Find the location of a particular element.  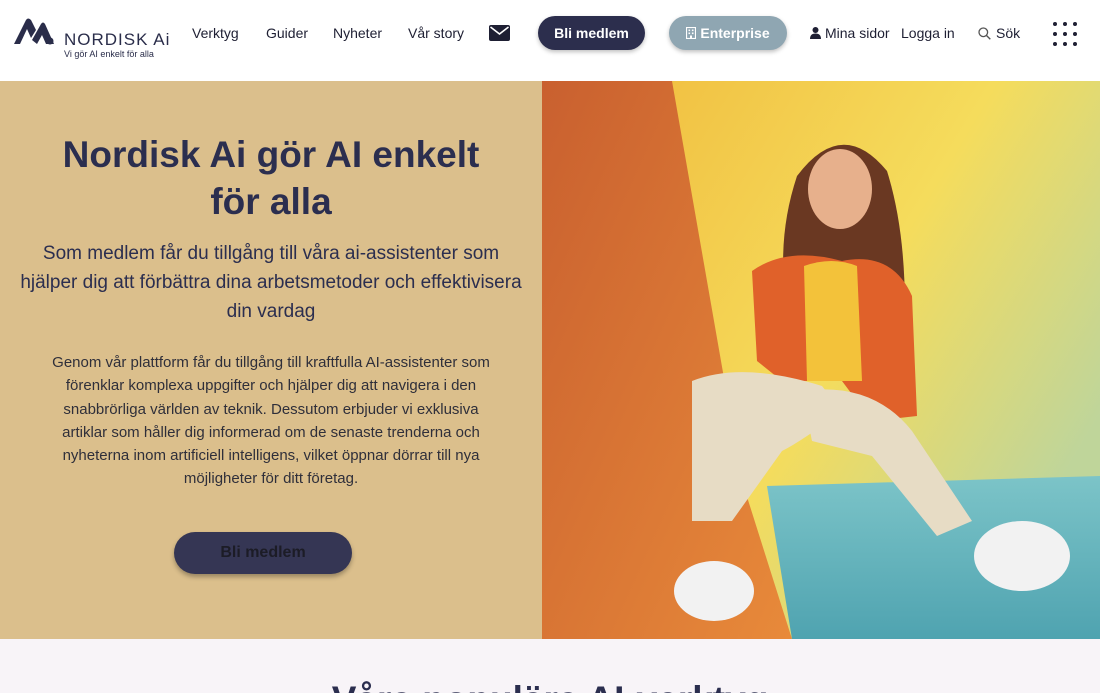

nav-item-guider: Guider is located at coordinates (287, 33).